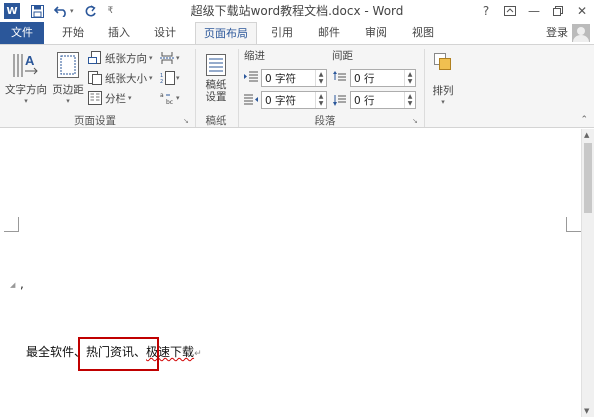 This screenshot has height=417, width=594. Describe the element at coordinates (56, 352) in the screenshot. I see `text-run: 最全软件、` at that location.